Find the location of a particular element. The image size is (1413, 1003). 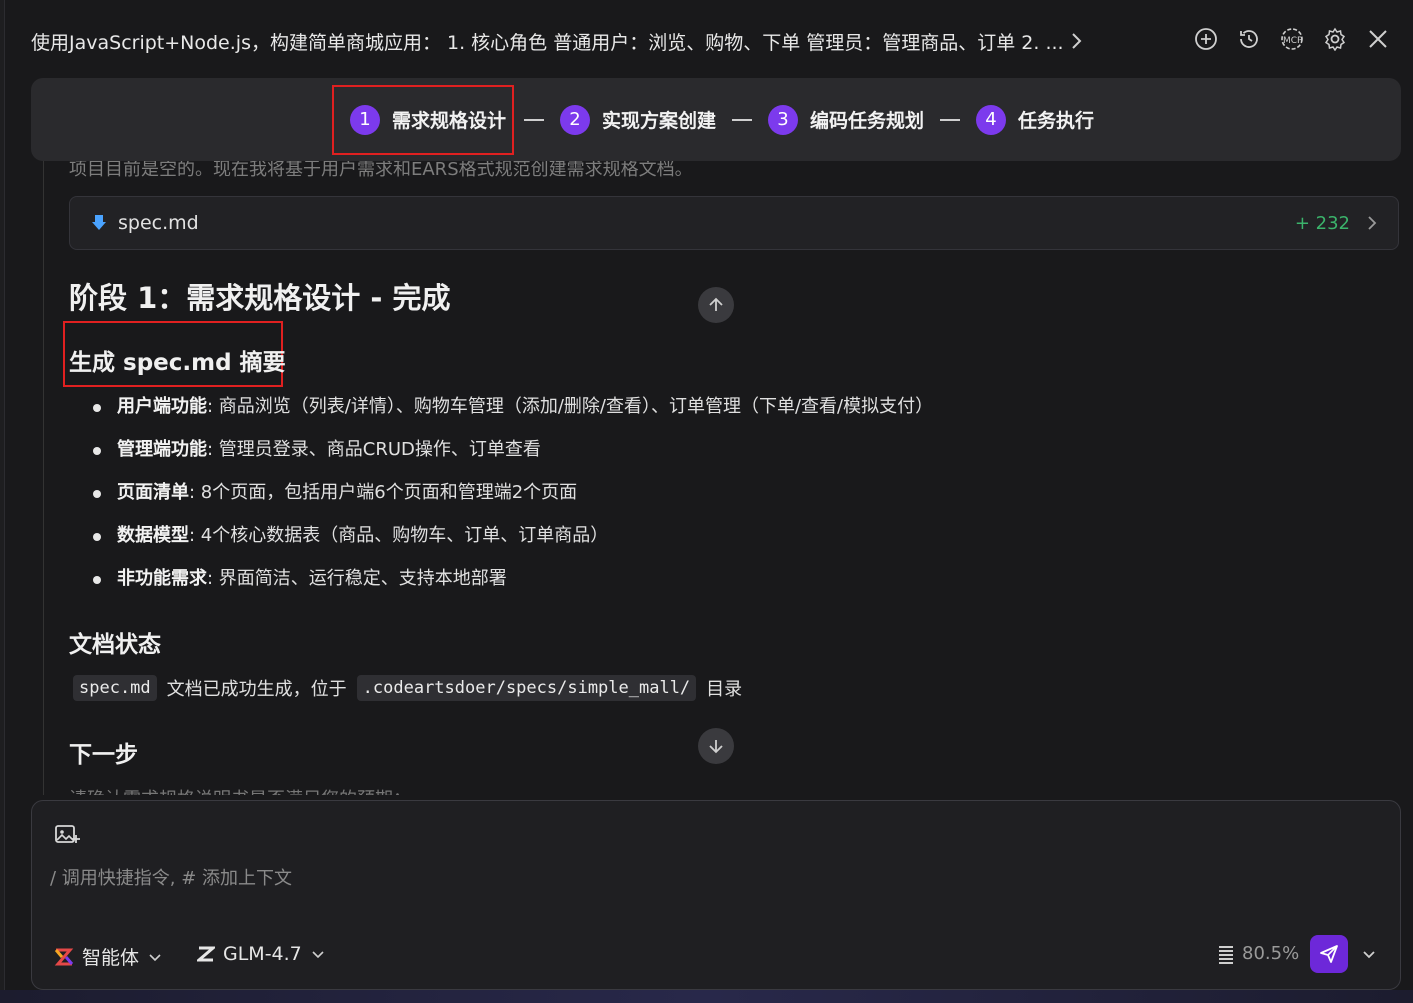

agent-label: 智能体 is located at coordinates (111, 958).